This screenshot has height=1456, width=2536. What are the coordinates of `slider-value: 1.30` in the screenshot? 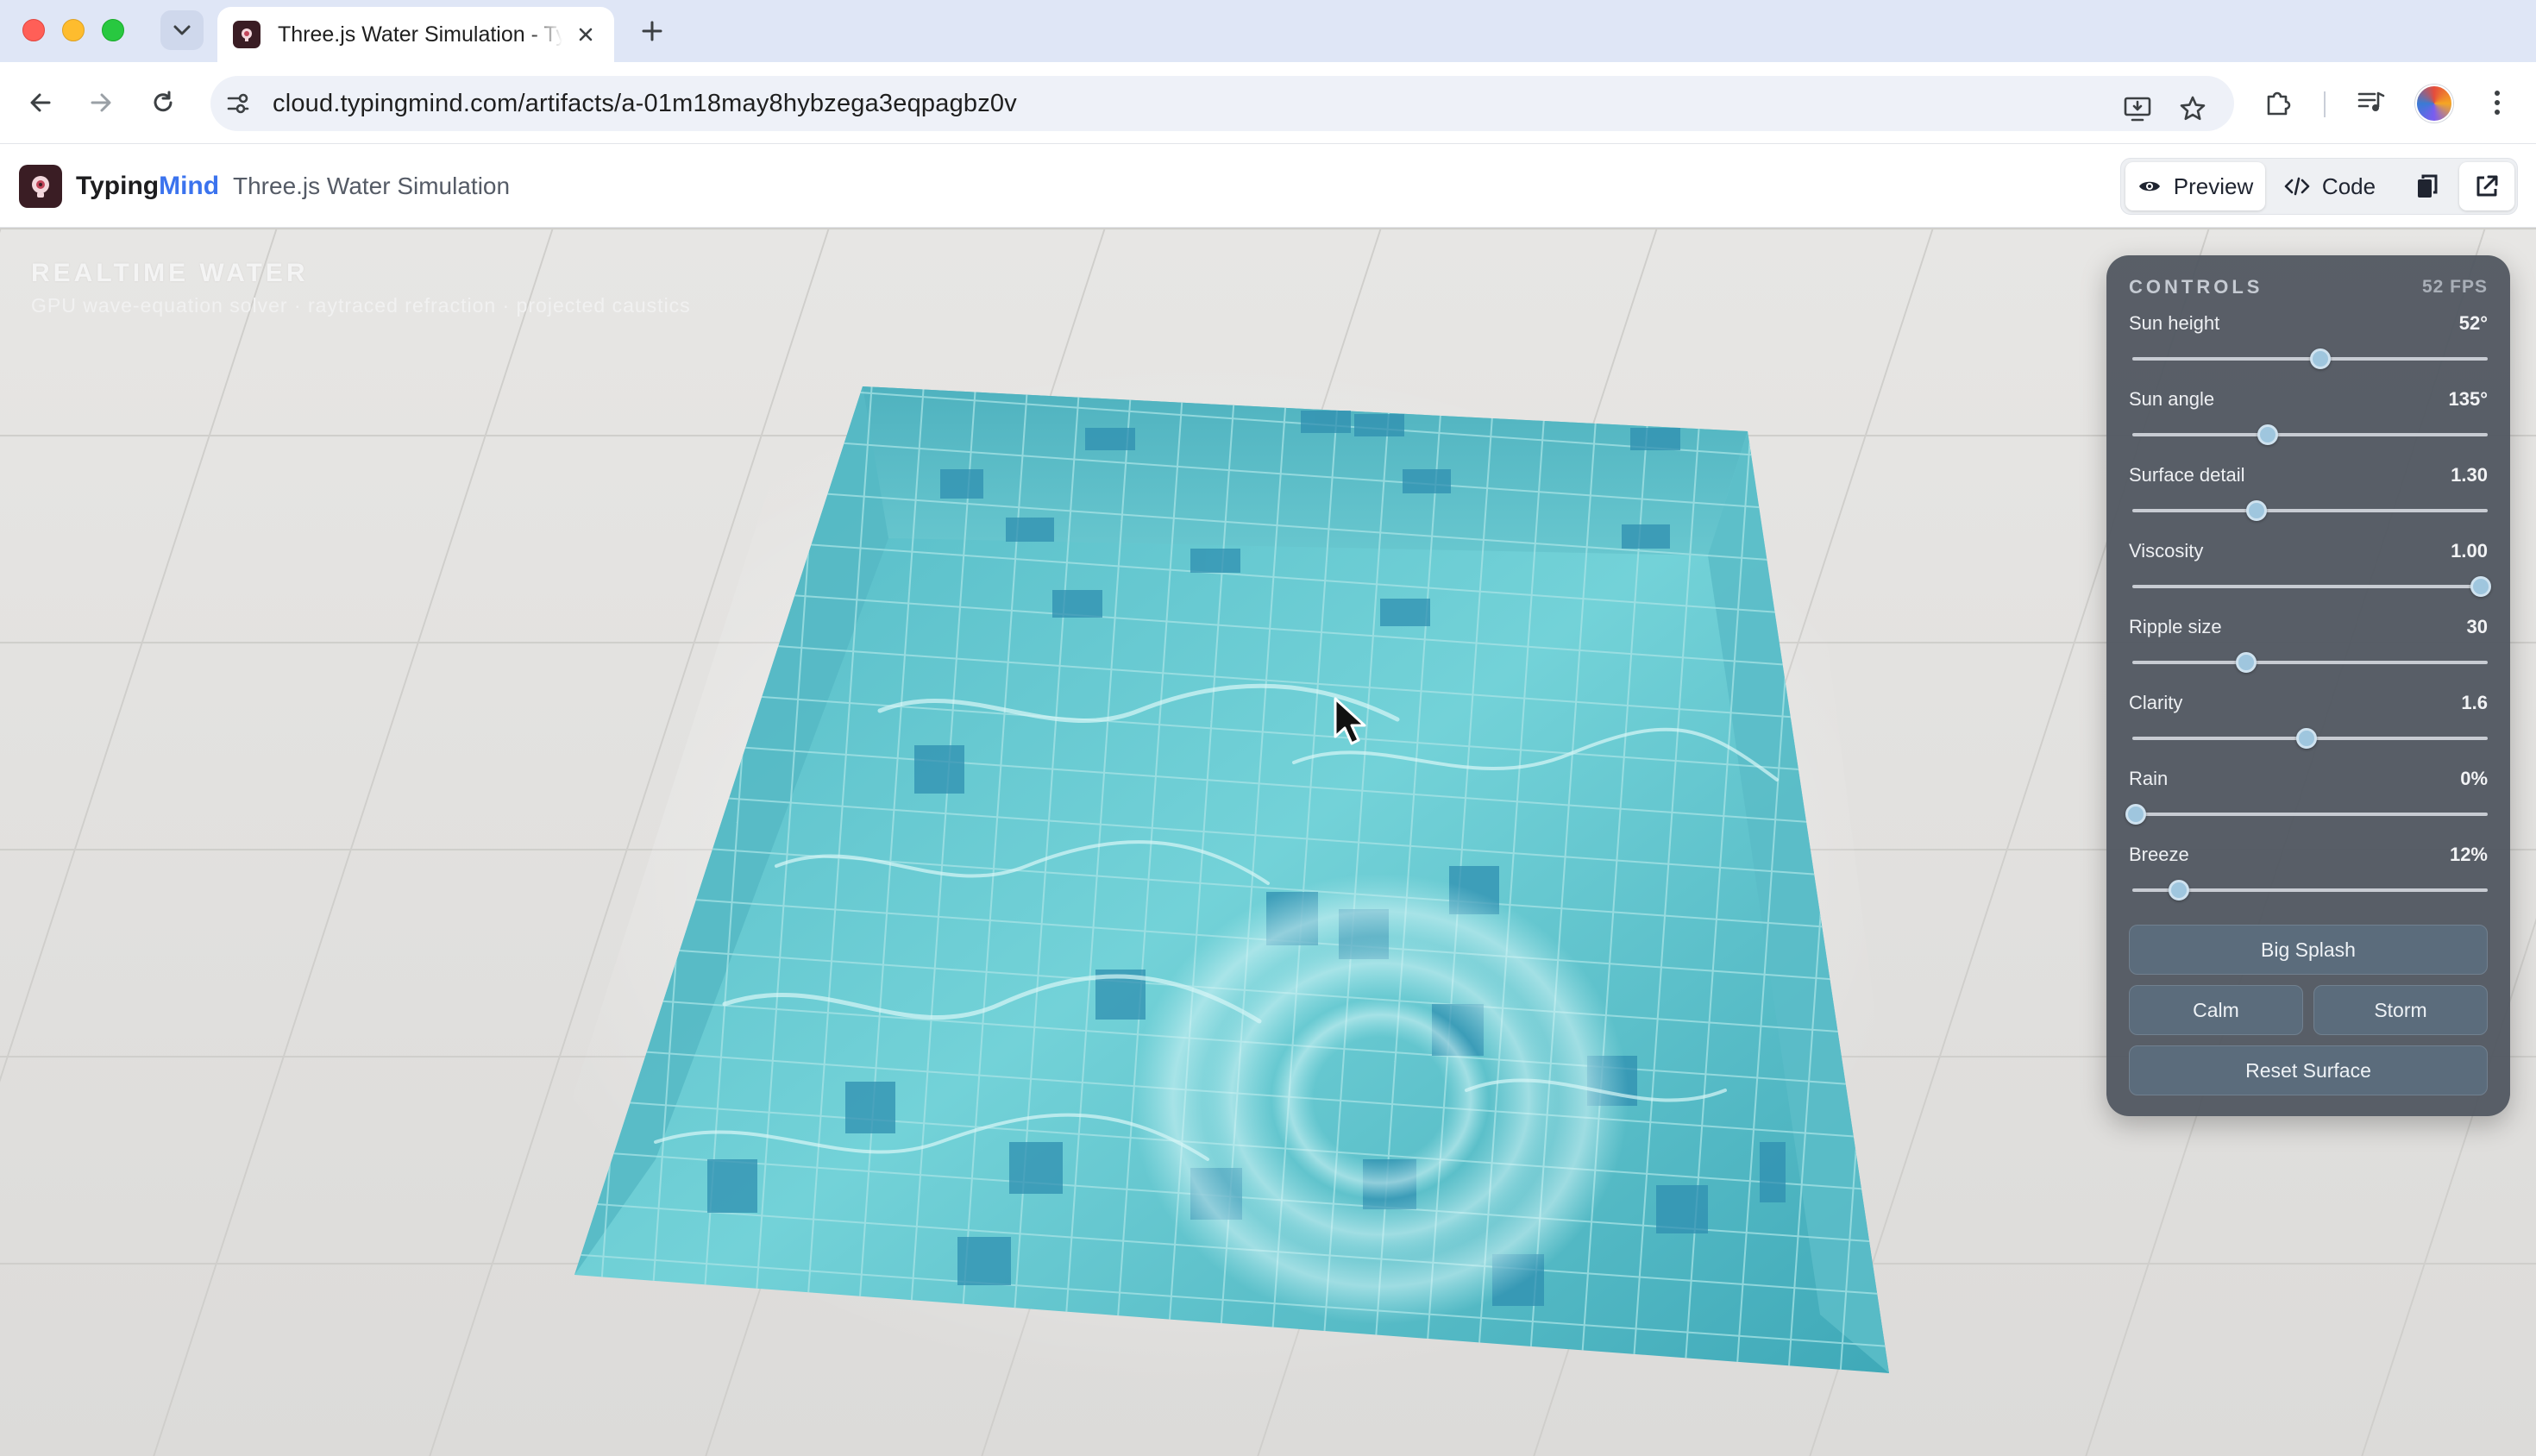 It's located at (2469, 475).